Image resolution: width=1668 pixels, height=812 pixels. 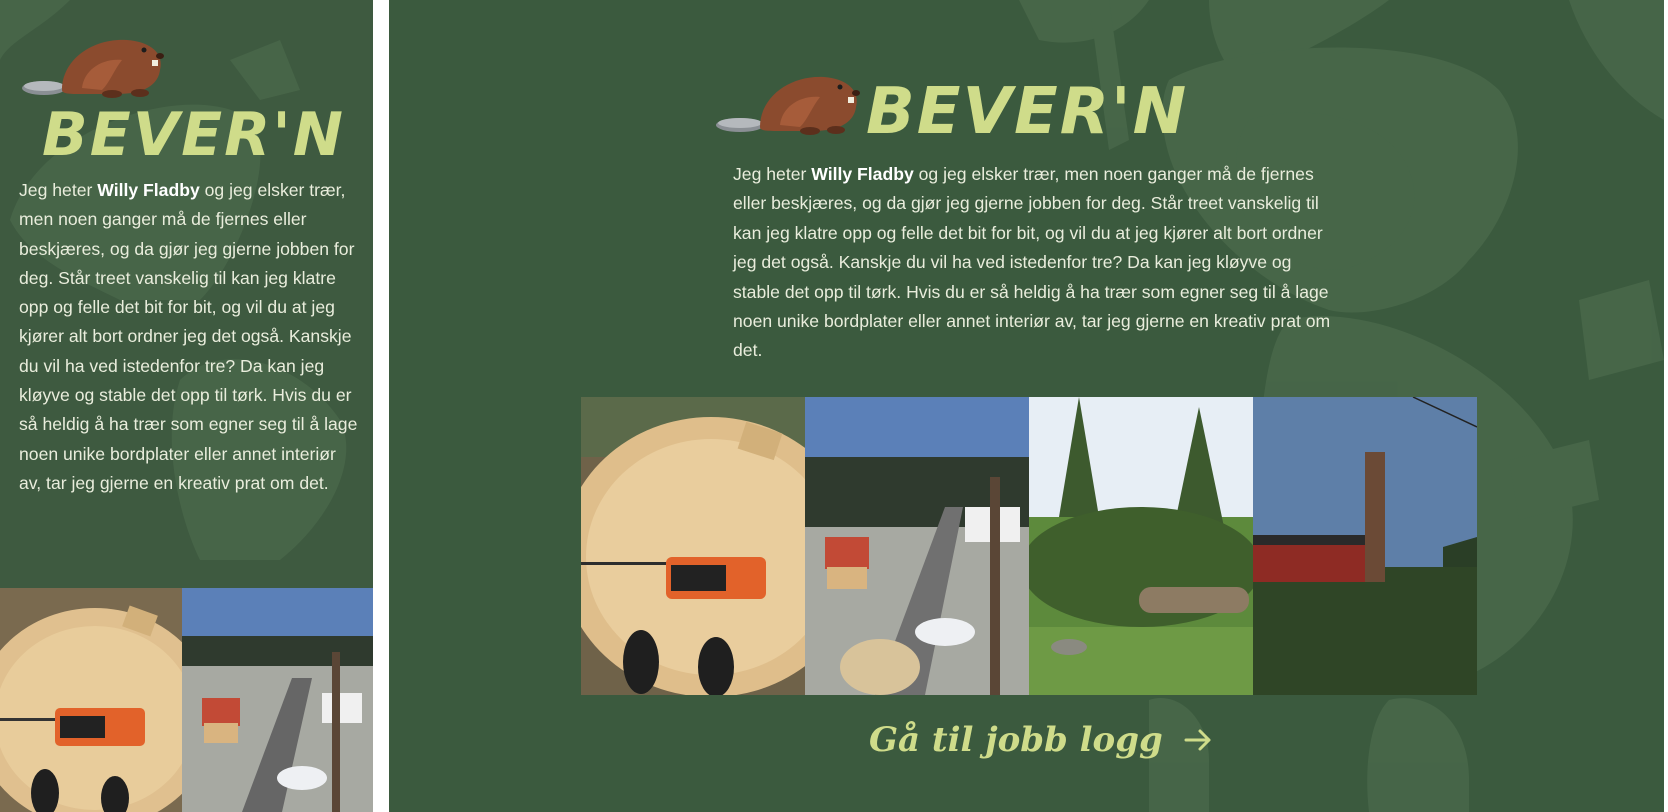 I want to click on job-log-label: Gå til jobb logg, so click(x=1016, y=740).